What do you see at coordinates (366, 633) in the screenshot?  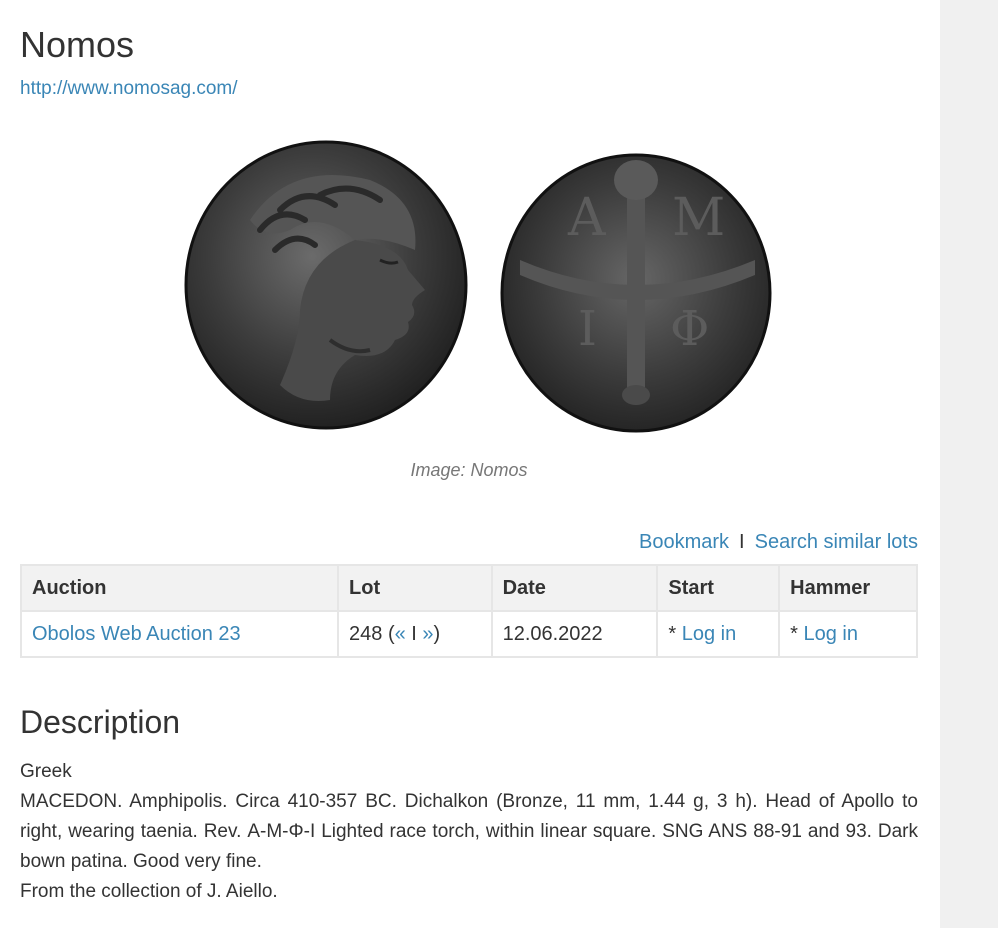 I see `lot-number: 248` at bounding box center [366, 633].